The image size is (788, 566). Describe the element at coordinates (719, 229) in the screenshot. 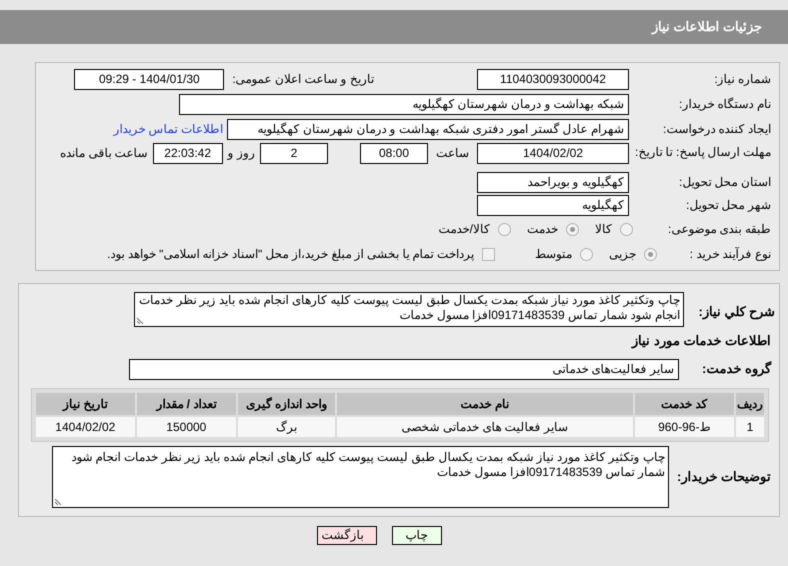

I see `field-label: طبقه بندی موضوعی:` at that location.